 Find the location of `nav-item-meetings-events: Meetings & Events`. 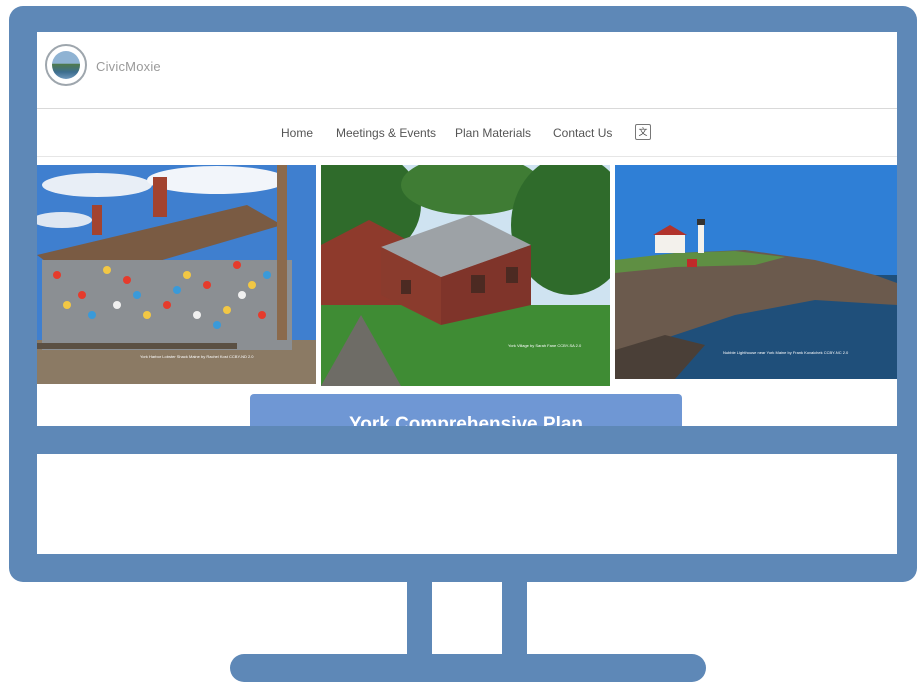

nav-item-meetings-events: Meetings & Events is located at coordinates (386, 133).